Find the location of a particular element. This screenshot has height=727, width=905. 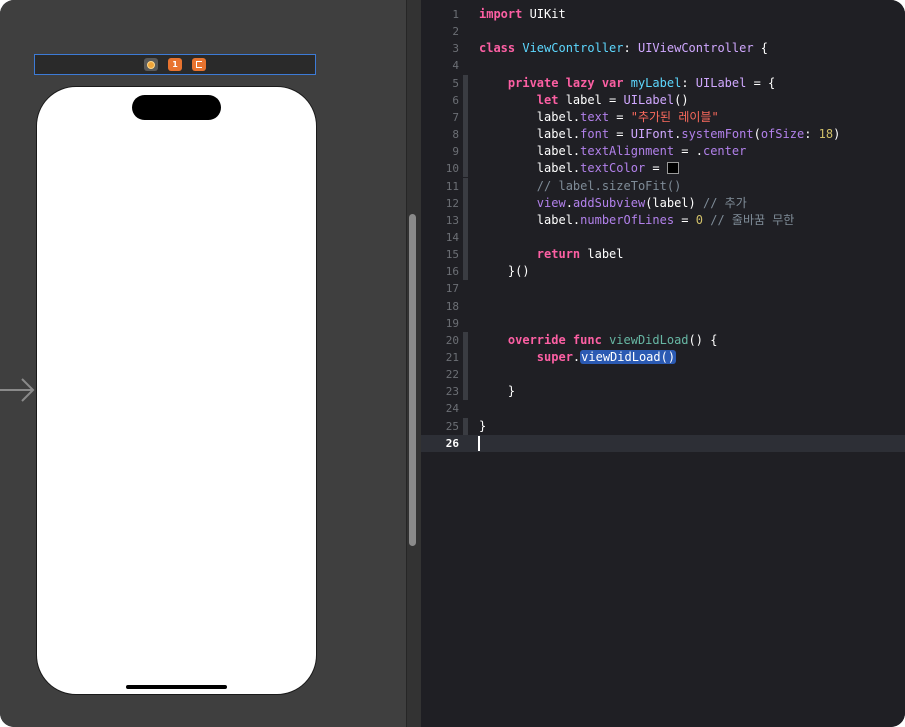

code-token: = . is located at coordinates (688, 151).